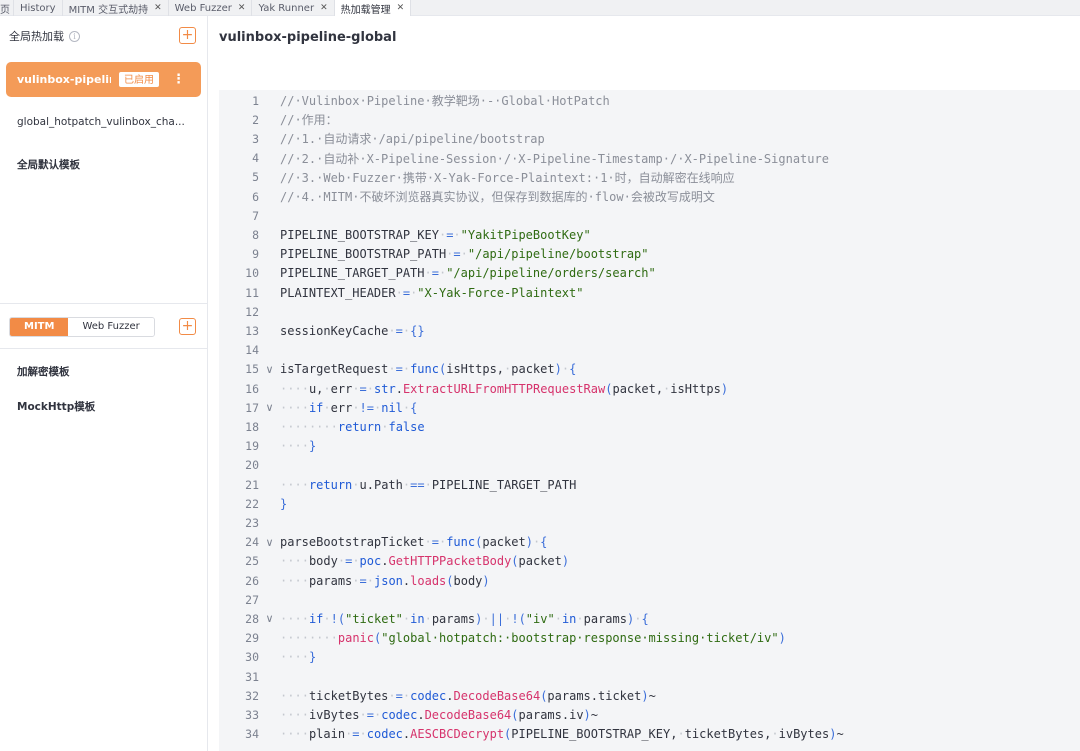 This screenshot has width=1080, height=751. I want to click on line-number: 18, so click(252, 426).